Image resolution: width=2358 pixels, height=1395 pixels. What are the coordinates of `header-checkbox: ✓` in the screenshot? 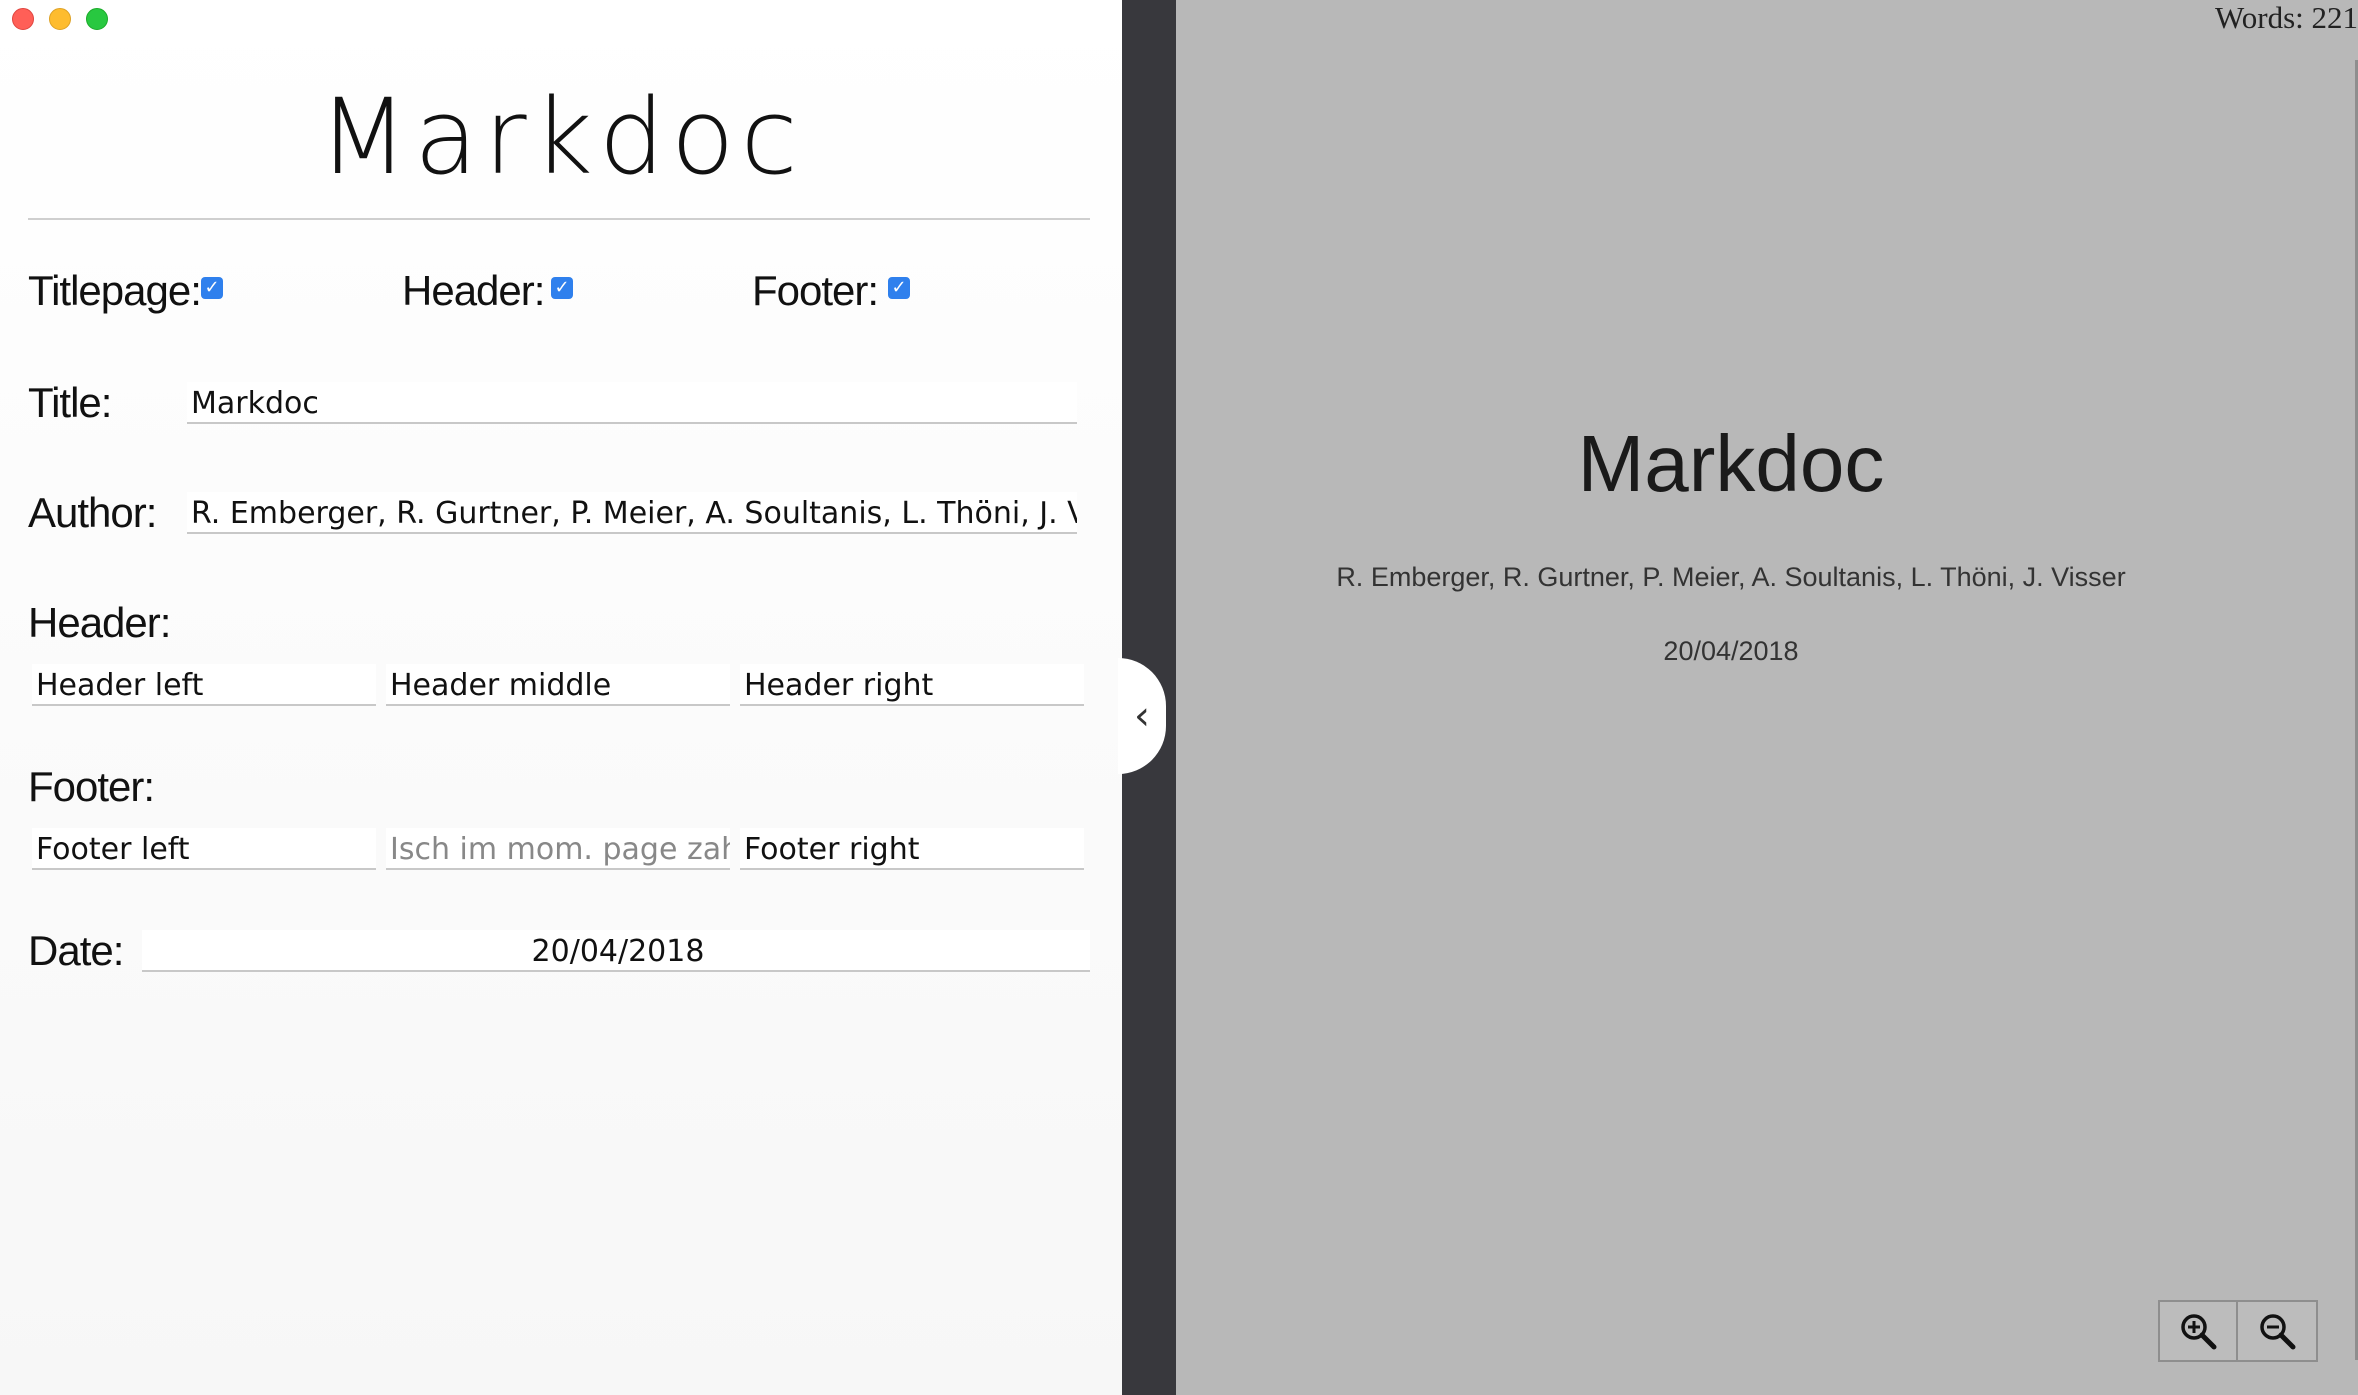 It's located at (562, 288).